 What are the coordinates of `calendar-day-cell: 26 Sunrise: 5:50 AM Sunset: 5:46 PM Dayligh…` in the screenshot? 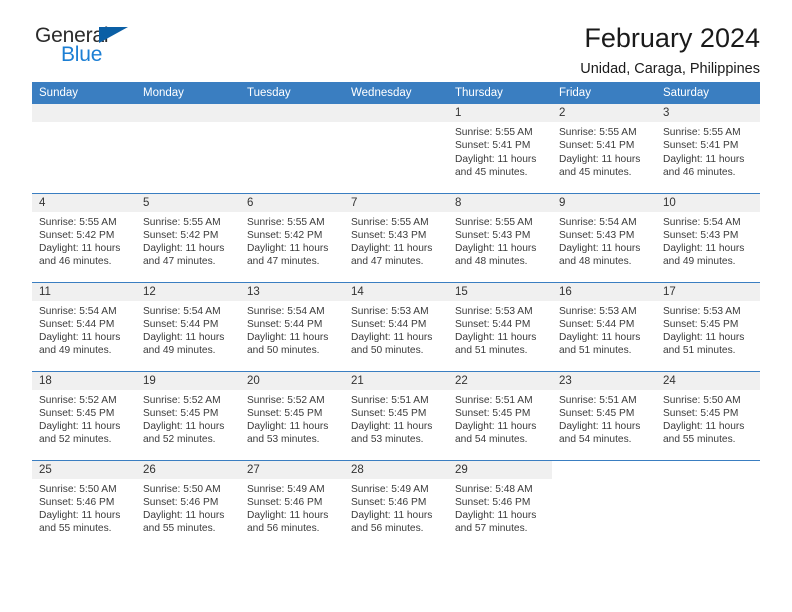 It's located at (188, 504).